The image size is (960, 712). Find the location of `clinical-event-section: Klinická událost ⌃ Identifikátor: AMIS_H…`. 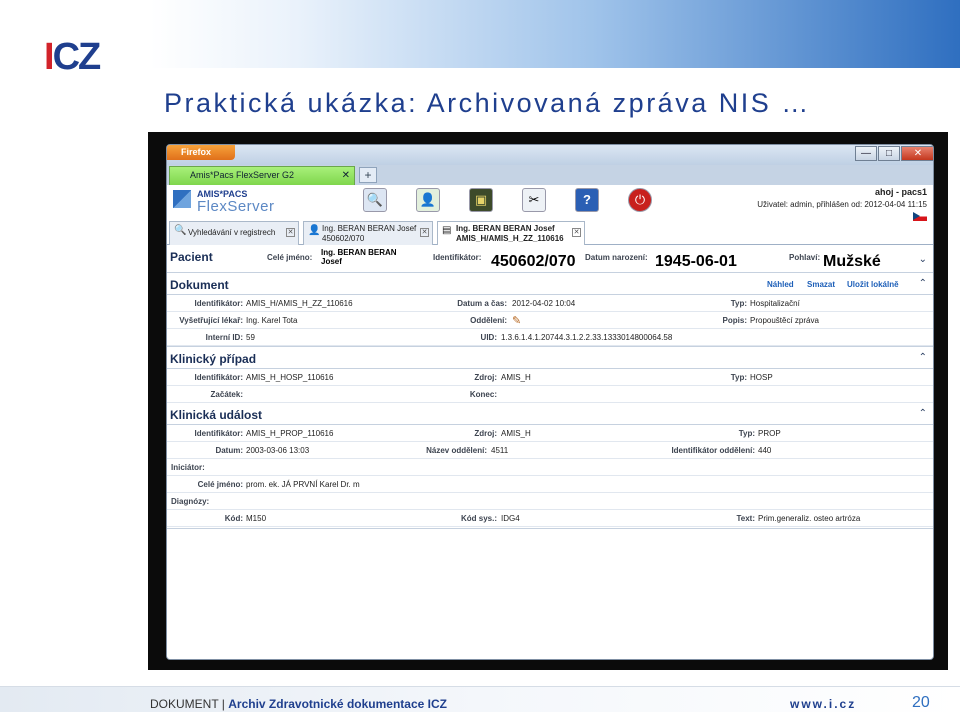

clinical-event-section: Klinická událost ⌃ Identifikátor: AMIS_H… is located at coordinates (550, 467).